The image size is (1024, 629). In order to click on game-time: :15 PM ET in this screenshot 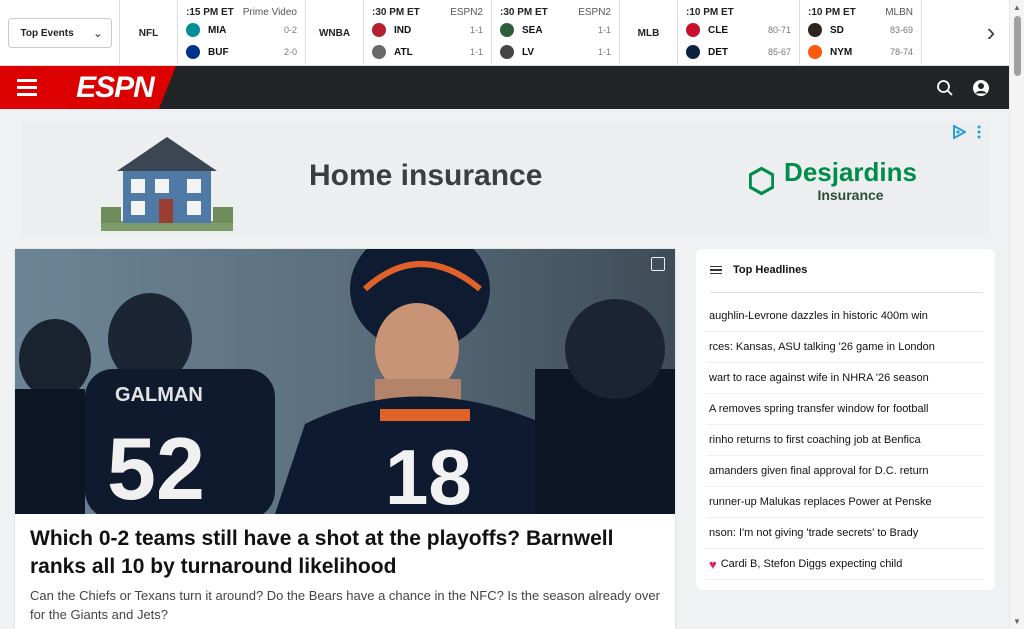, I will do `click(210, 12)`.